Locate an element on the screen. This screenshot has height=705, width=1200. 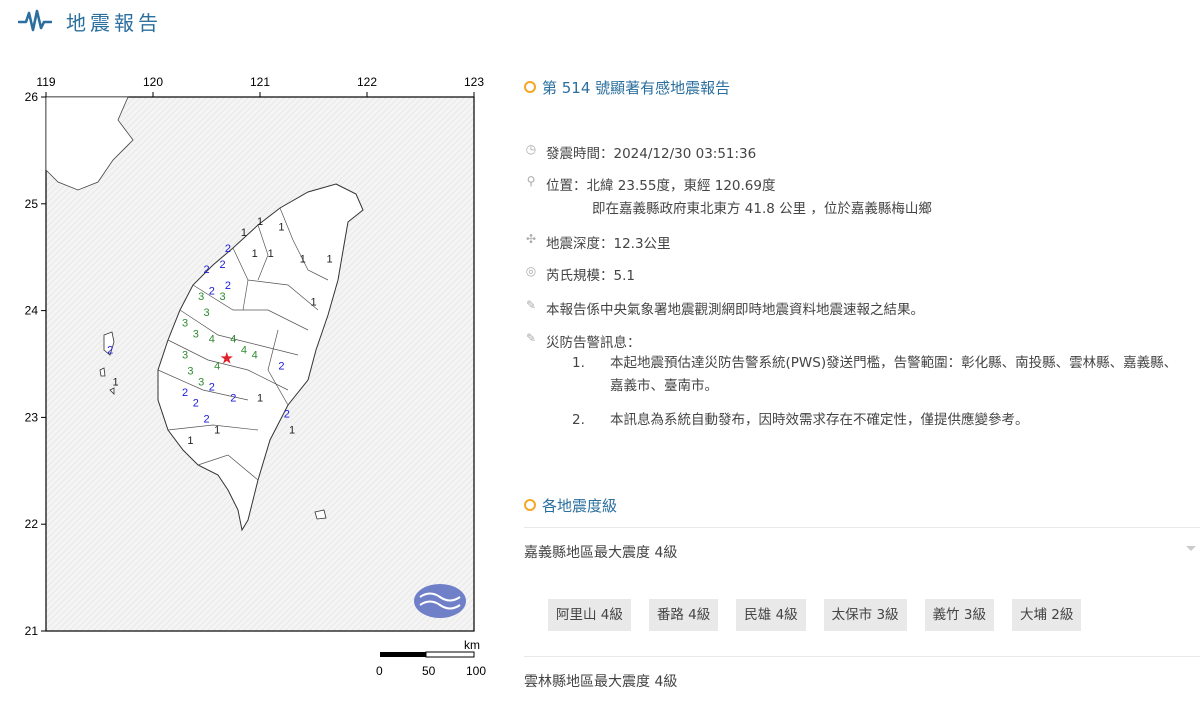
warning-text-2: 本訊息為系統自動發布，因時效需求存在不確定性，僅提供應變參考。 is located at coordinates (819, 420).